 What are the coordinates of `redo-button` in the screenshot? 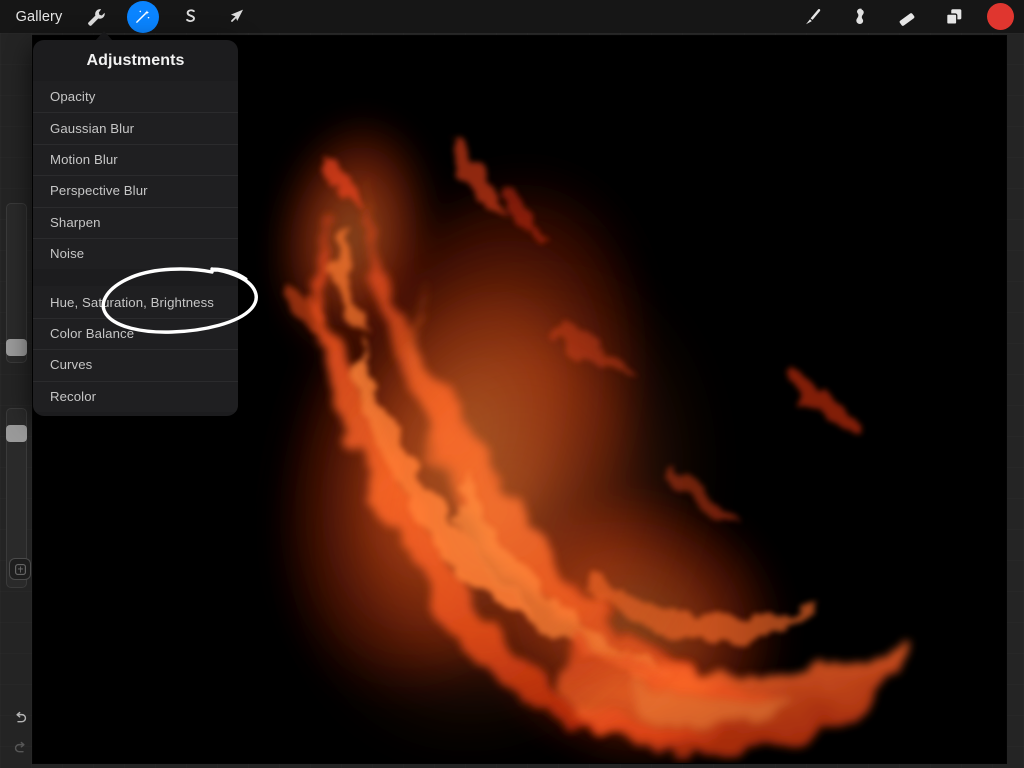 It's located at (20, 748).